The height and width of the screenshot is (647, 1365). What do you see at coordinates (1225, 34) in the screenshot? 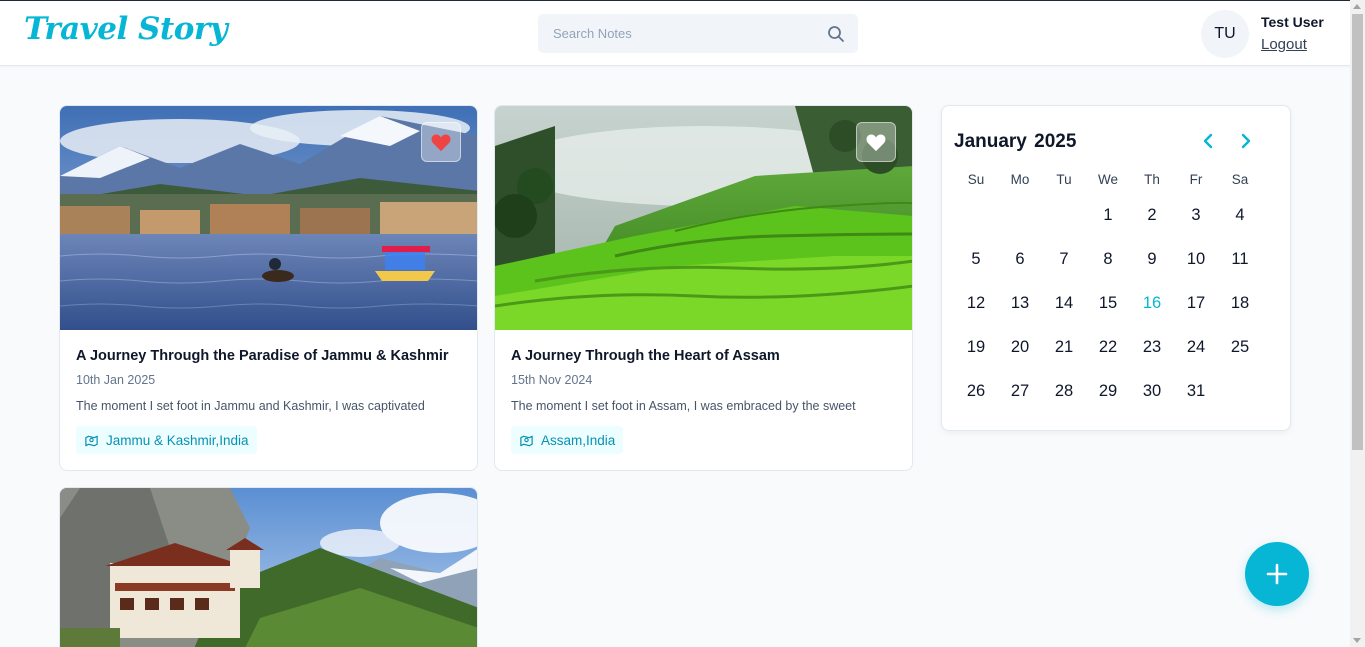
I see `avatar: TU` at bounding box center [1225, 34].